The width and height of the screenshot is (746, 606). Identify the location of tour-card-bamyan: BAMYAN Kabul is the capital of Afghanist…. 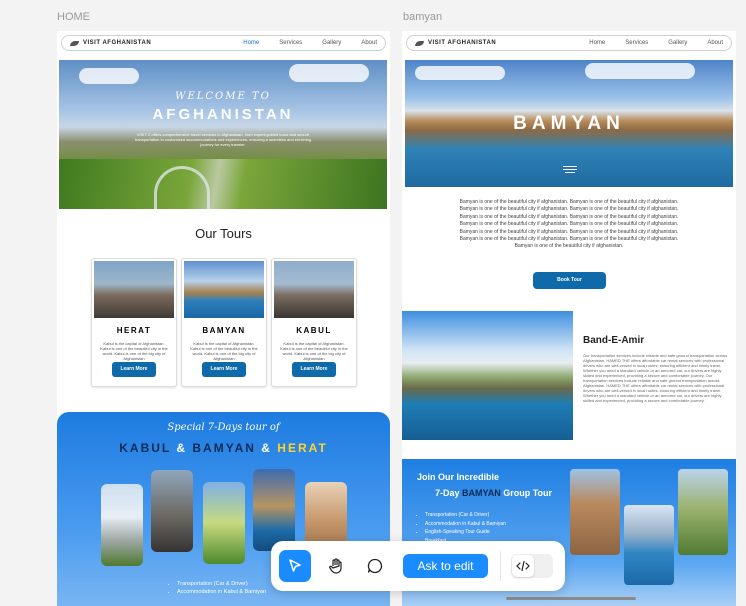
(224, 322).